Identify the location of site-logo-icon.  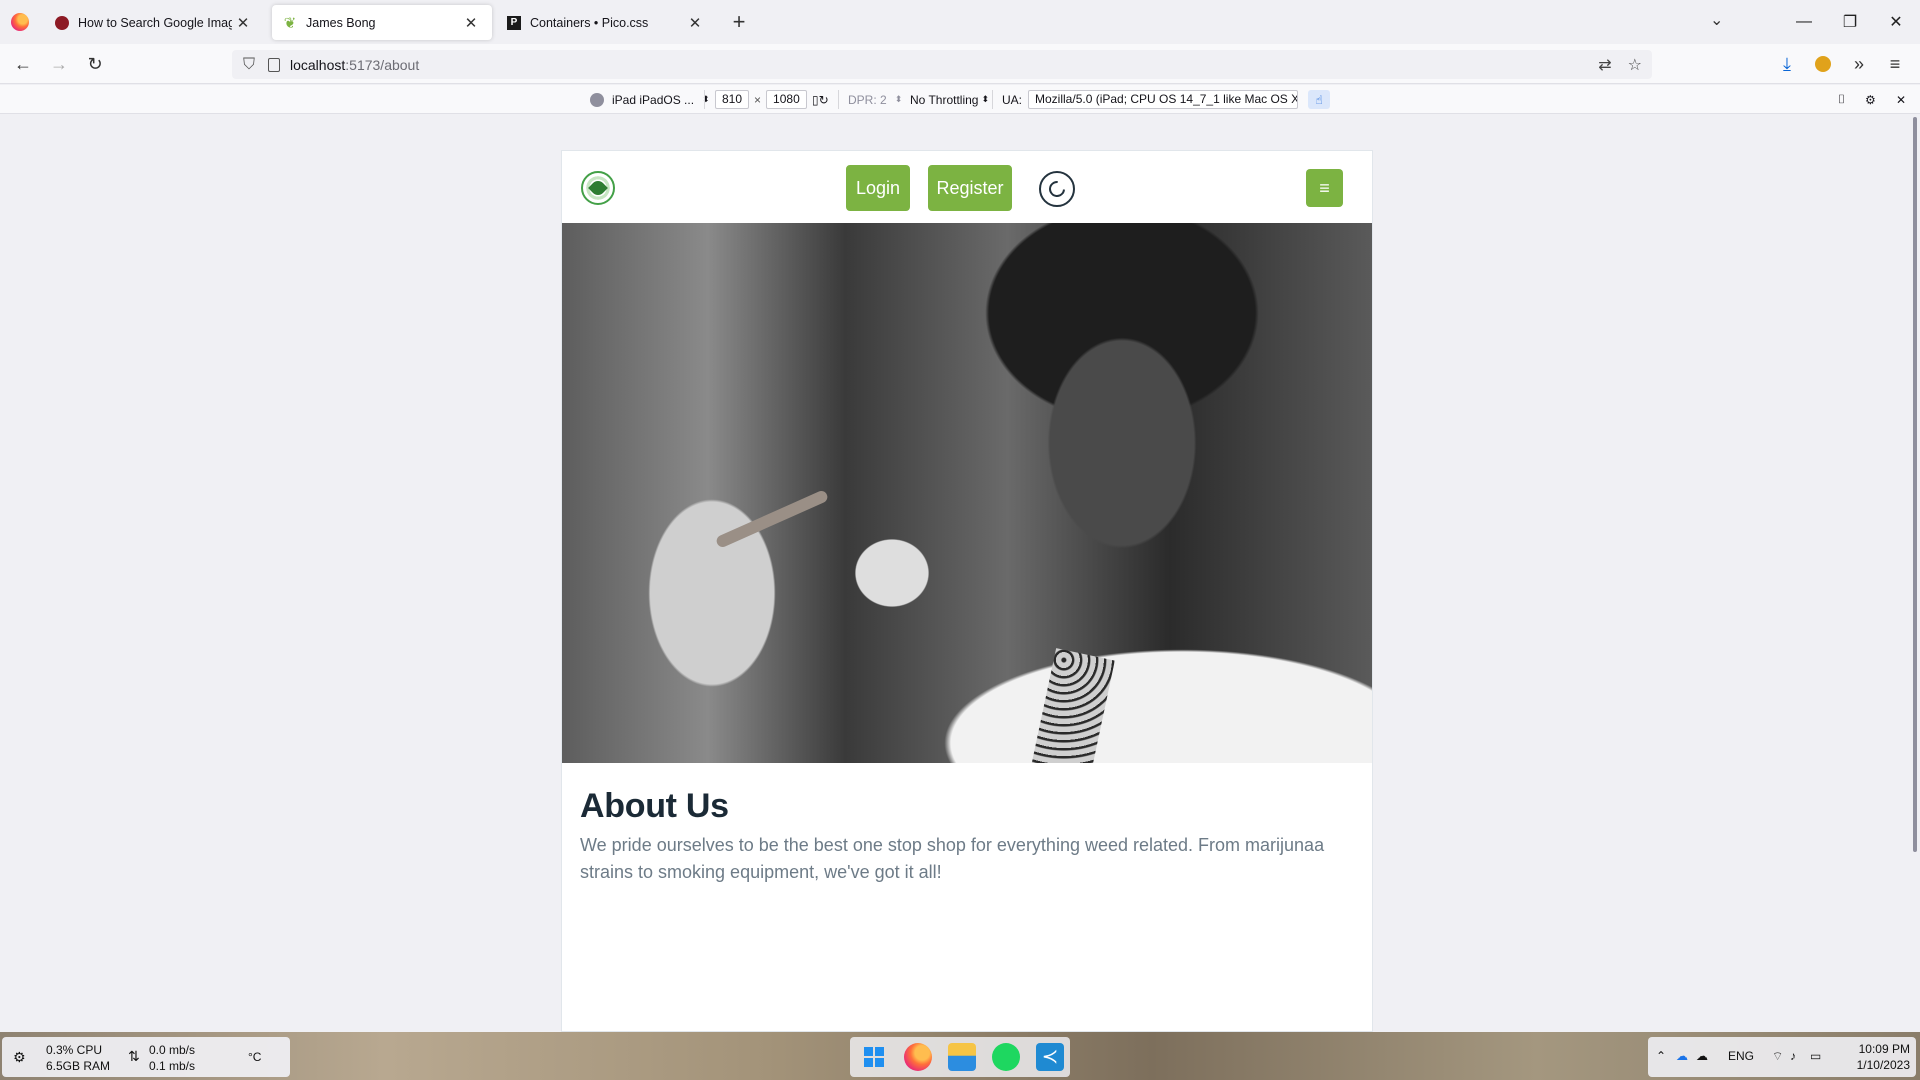
(598, 188).